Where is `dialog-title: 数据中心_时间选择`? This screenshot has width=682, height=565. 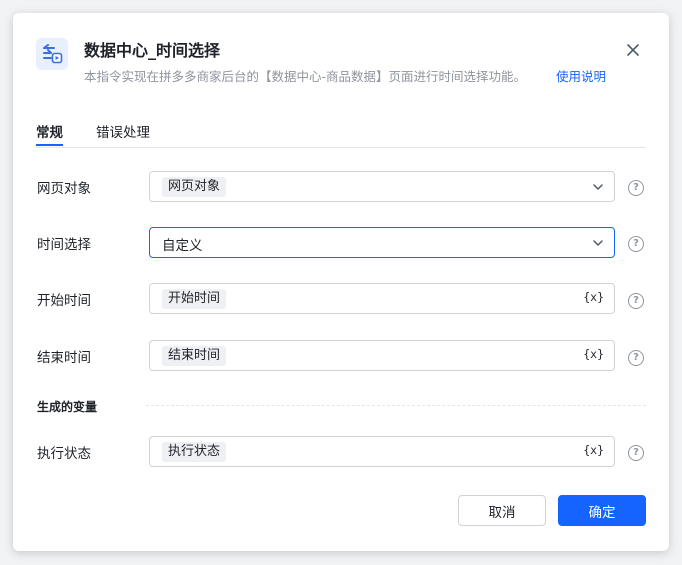
dialog-title: 数据中心_时间选择 is located at coordinates (152, 50).